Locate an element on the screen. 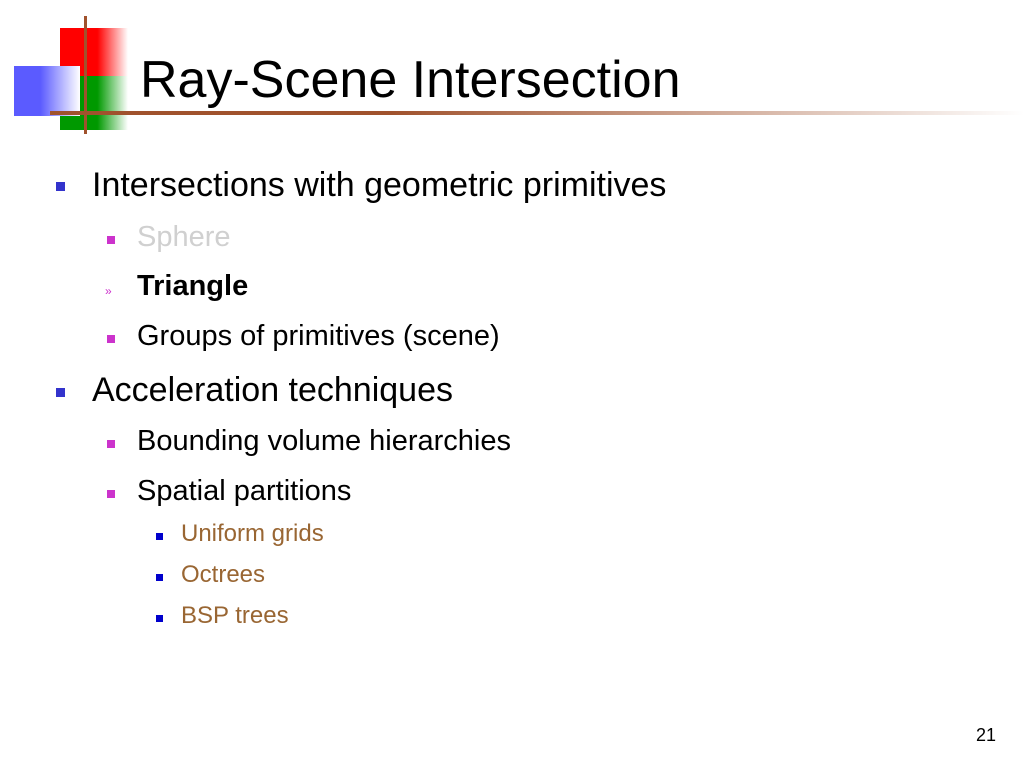  bullet-item-level2-current: Triangle is located at coordinates (193, 286).